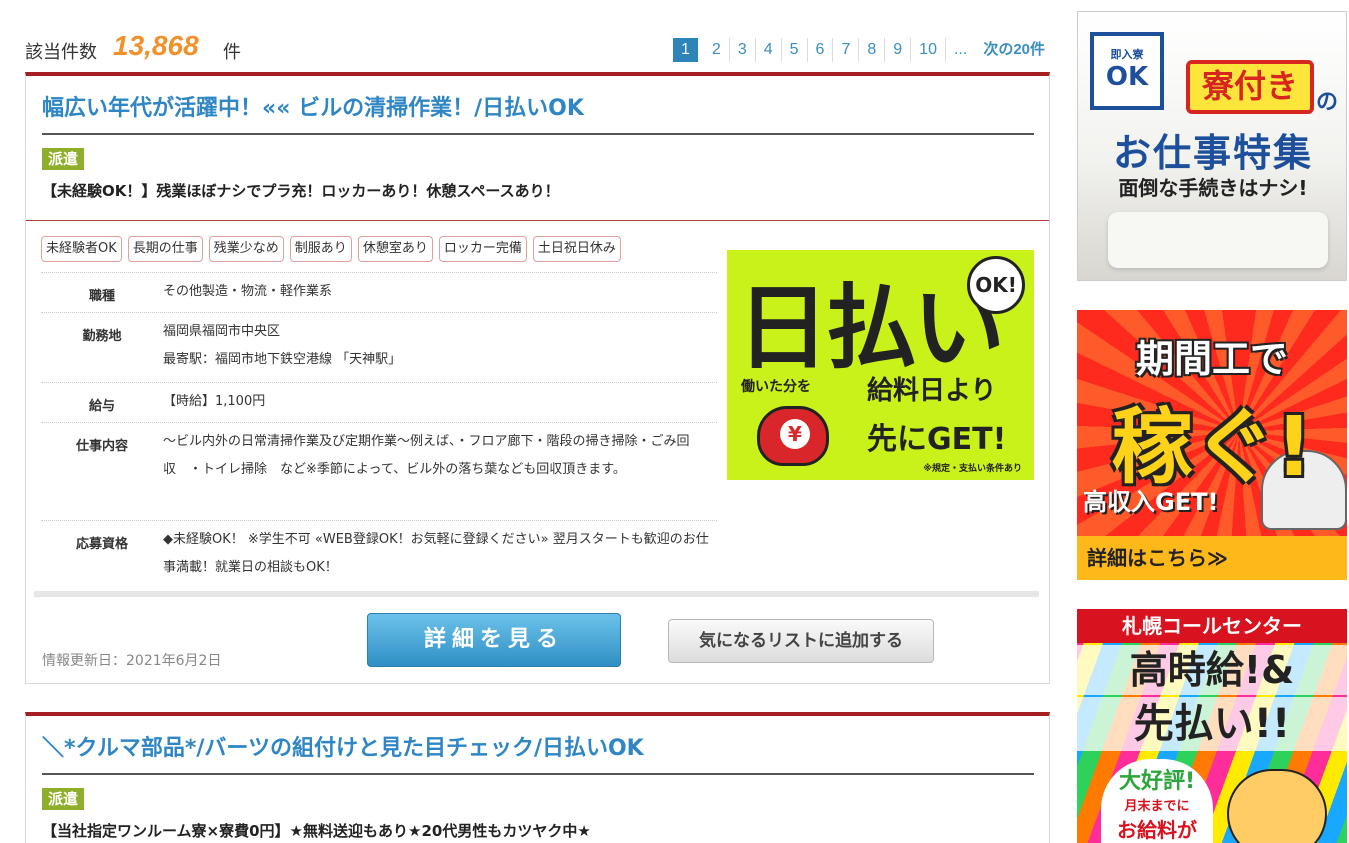 This screenshot has height=843, width=1349. What do you see at coordinates (1157, 830) in the screenshot?
I see `ad-text: お給料が` at bounding box center [1157, 830].